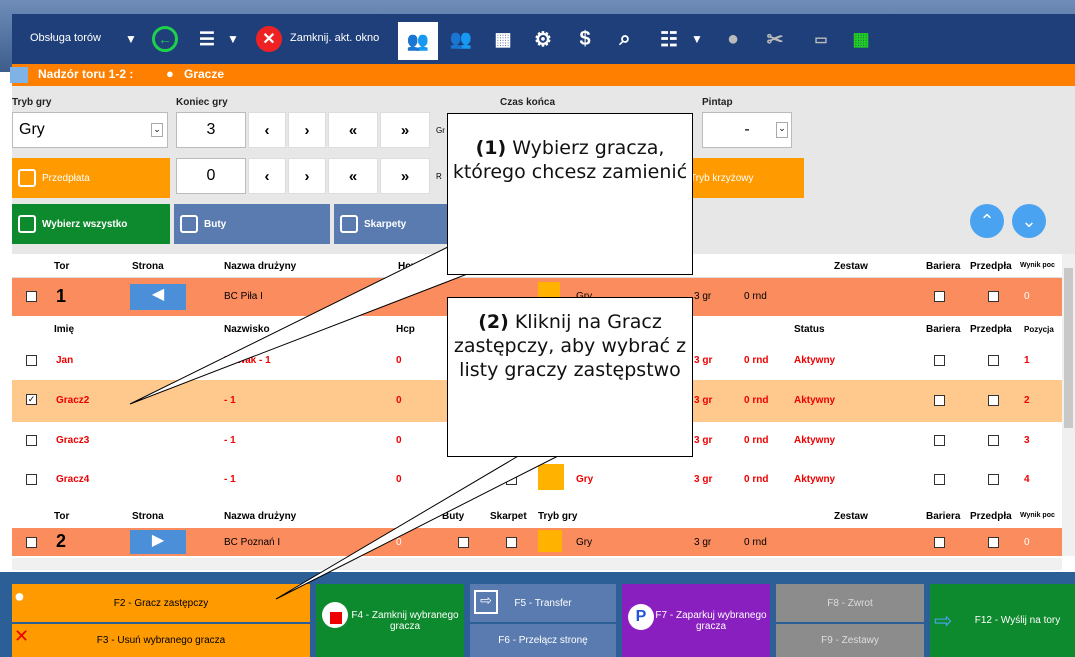 The image size is (1075, 657). I want to click on callout-1-number: (1), so click(491, 148).